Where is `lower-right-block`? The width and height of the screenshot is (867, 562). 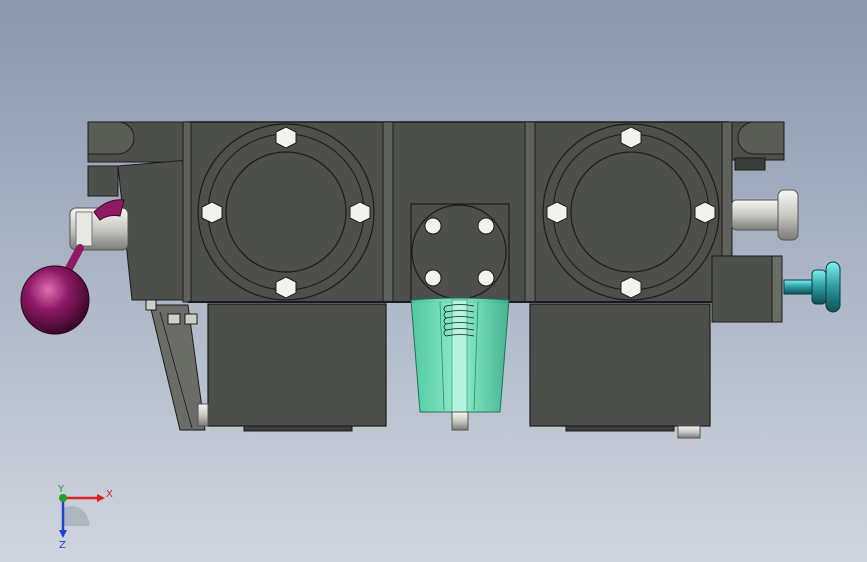
lower-right-block is located at coordinates (620, 371).